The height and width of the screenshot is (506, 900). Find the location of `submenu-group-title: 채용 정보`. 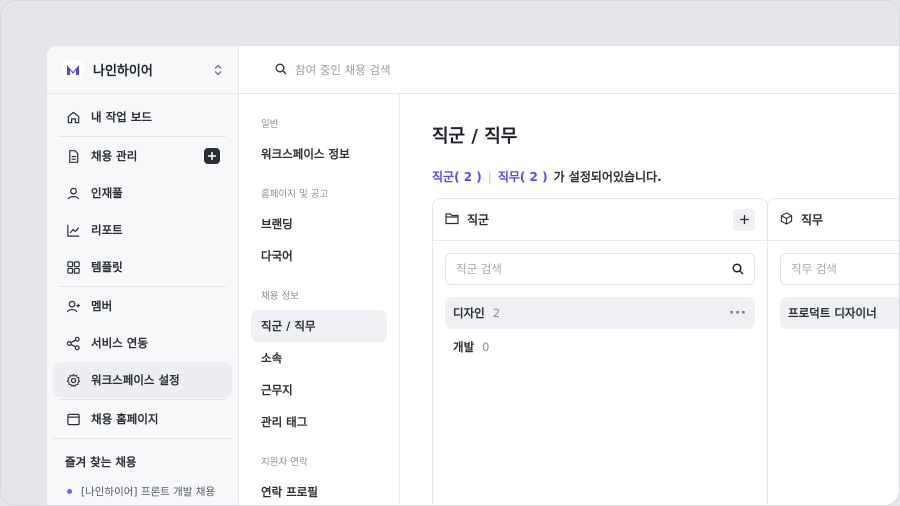

submenu-group-title: 채용 정보 is located at coordinates (280, 296).